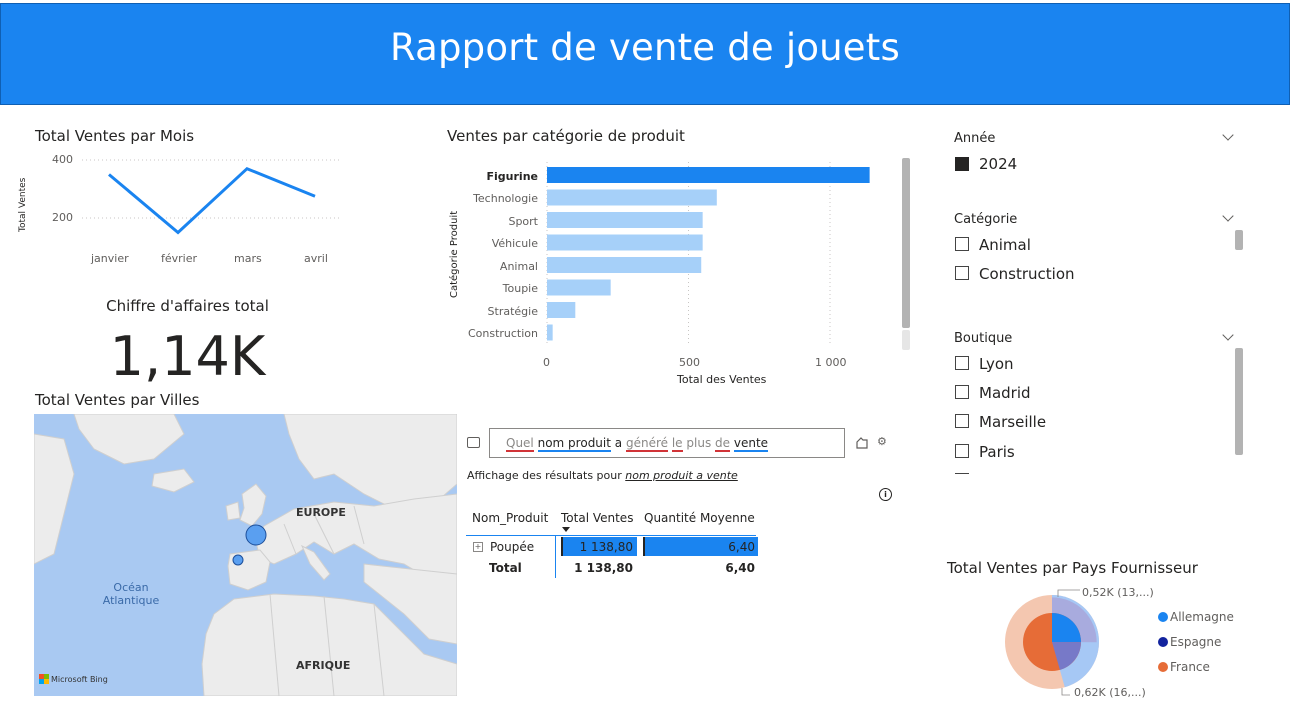 Image resolution: width=1290 pixels, height=706 pixels. Describe the element at coordinates (962, 164) in the screenshot. I see `slicer-annee-checkbox` at that location.